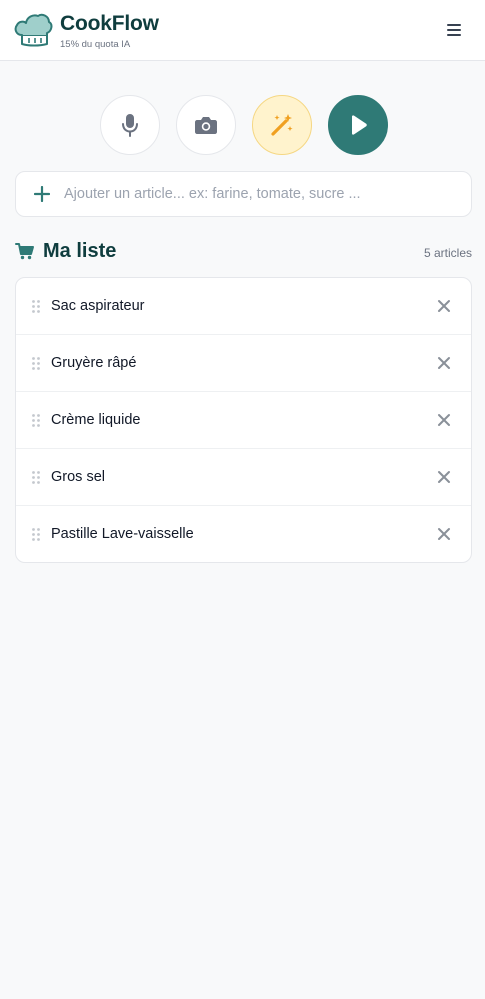 The height and width of the screenshot is (999, 485). What do you see at coordinates (96, 420) in the screenshot?
I see `list-item-label: Crème liquide` at bounding box center [96, 420].